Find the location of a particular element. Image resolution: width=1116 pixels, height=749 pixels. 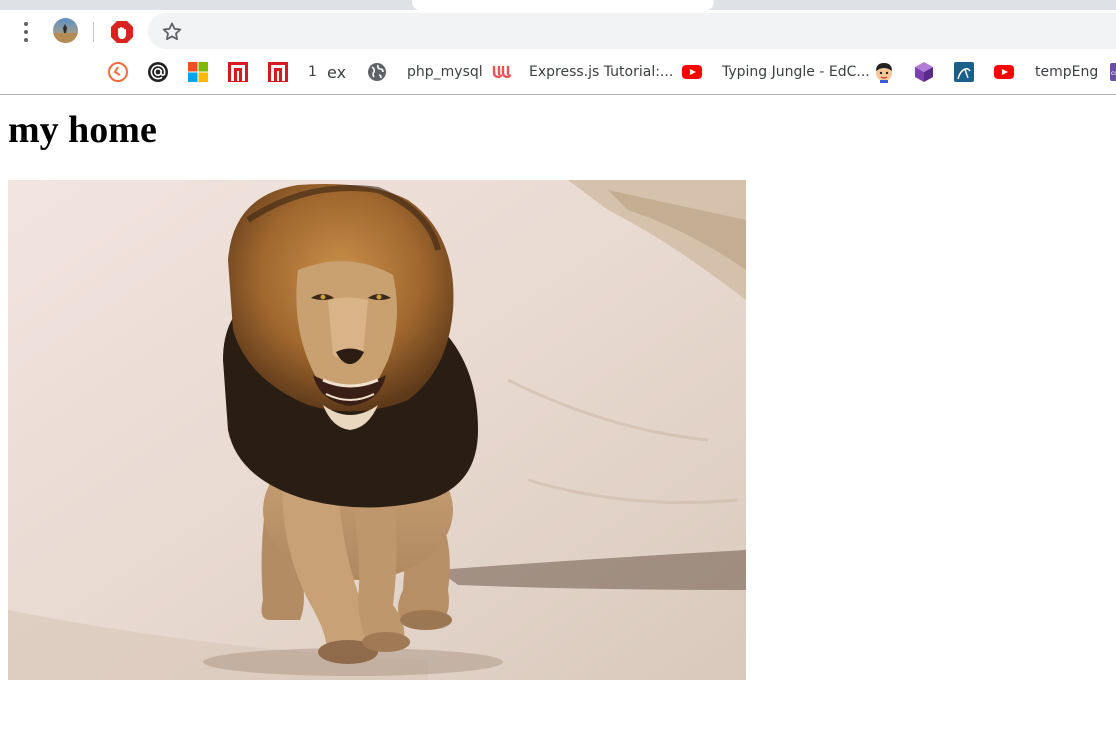

bookmark-microsoft is located at coordinates (198, 72).